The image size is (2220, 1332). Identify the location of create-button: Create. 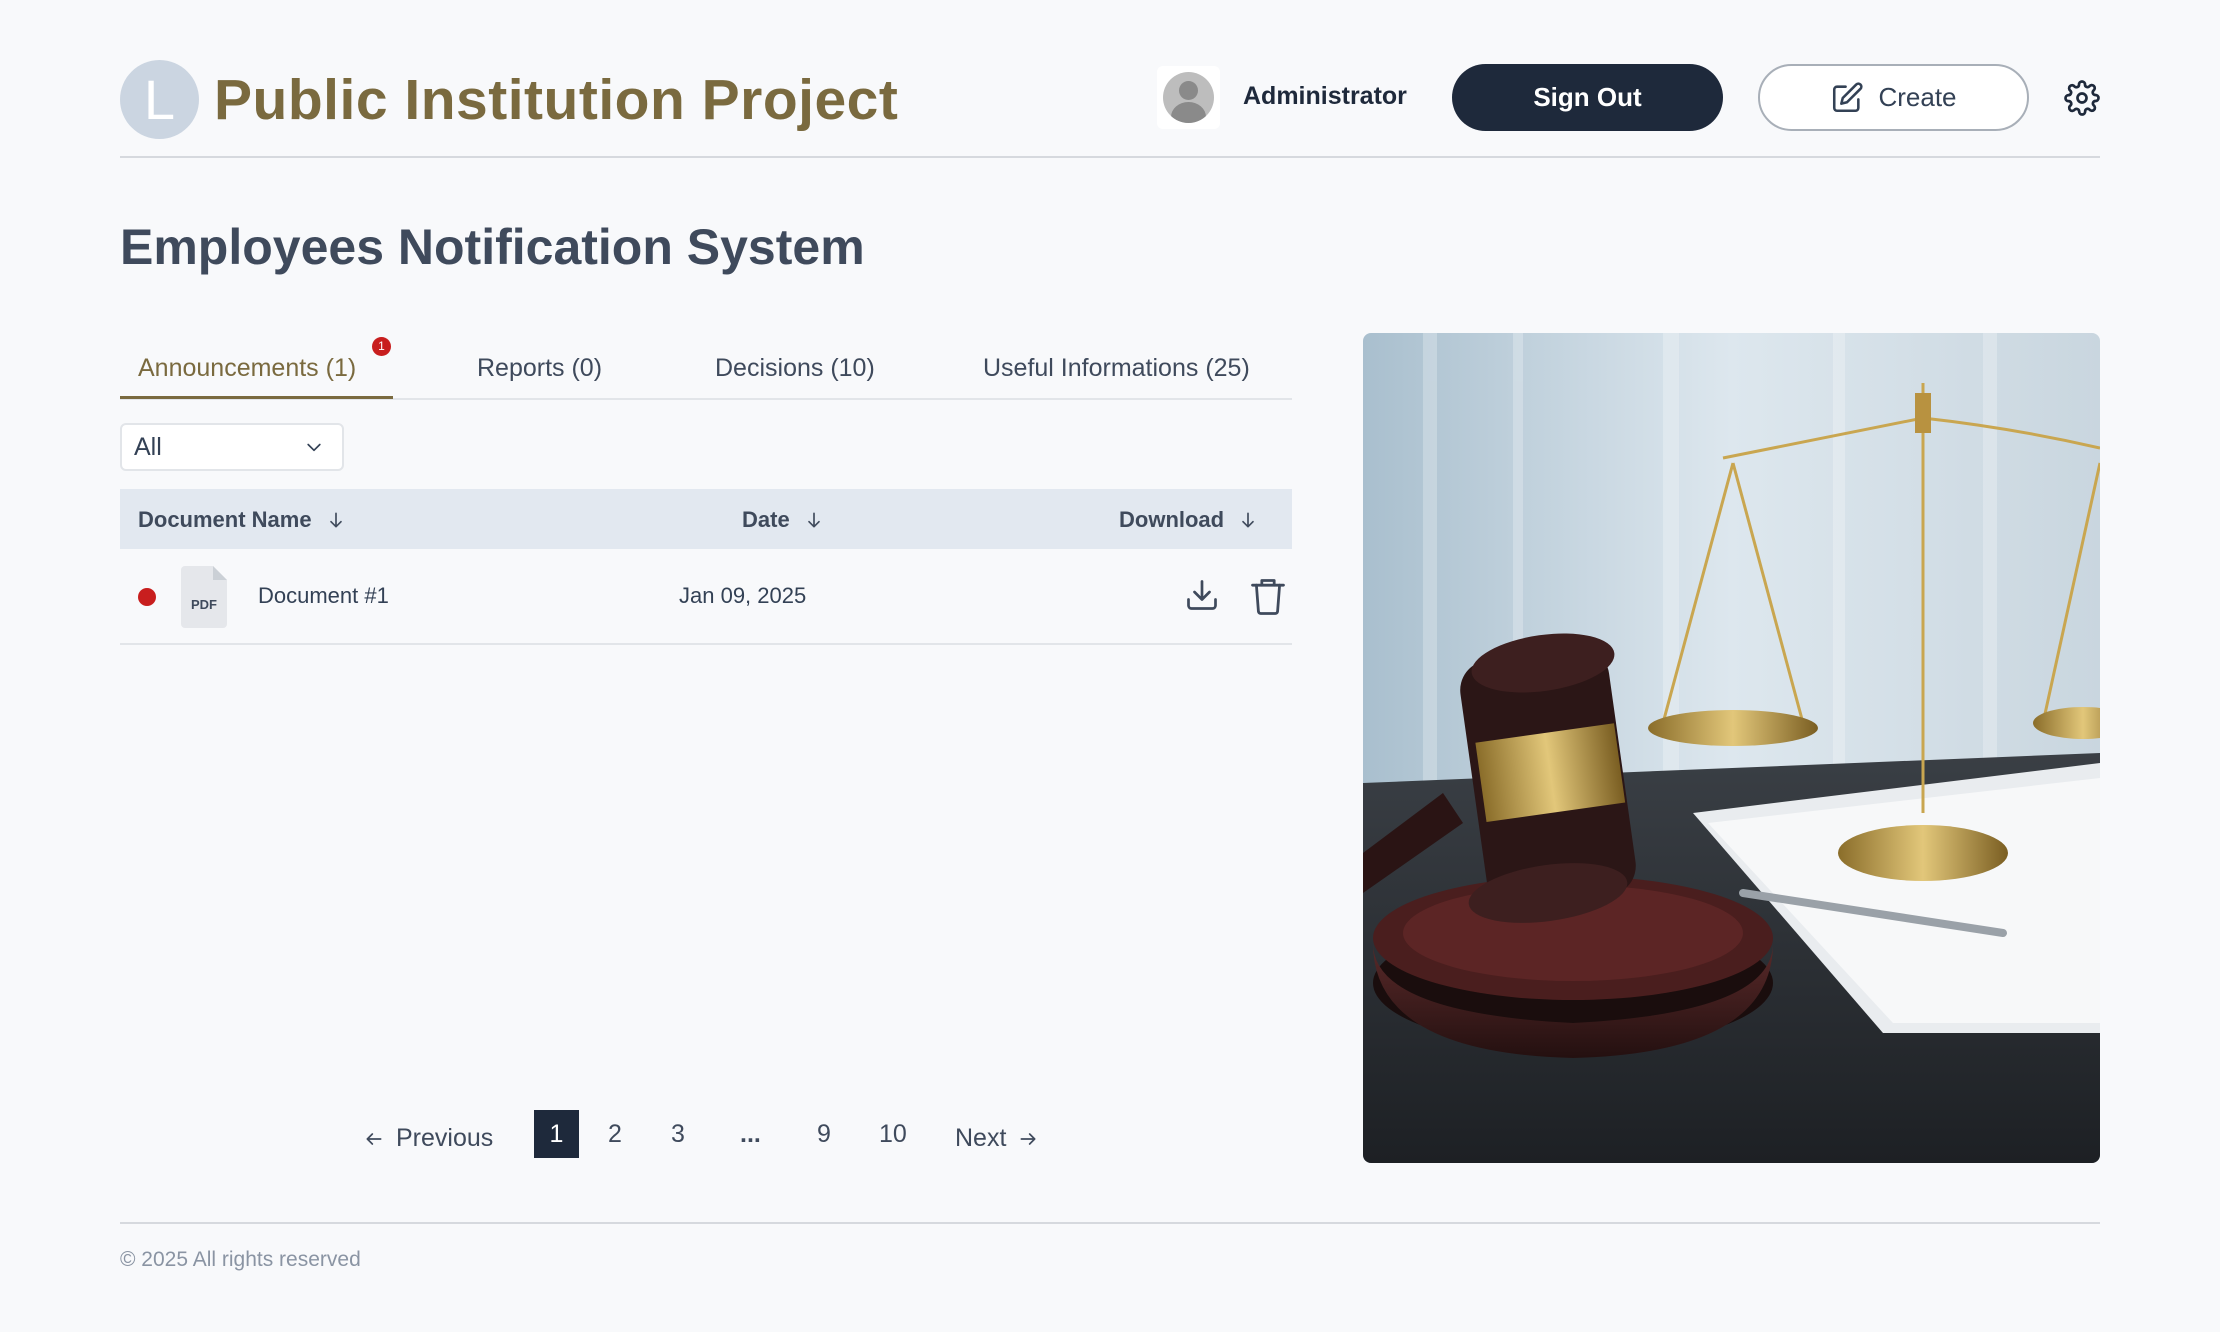
(1893, 97).